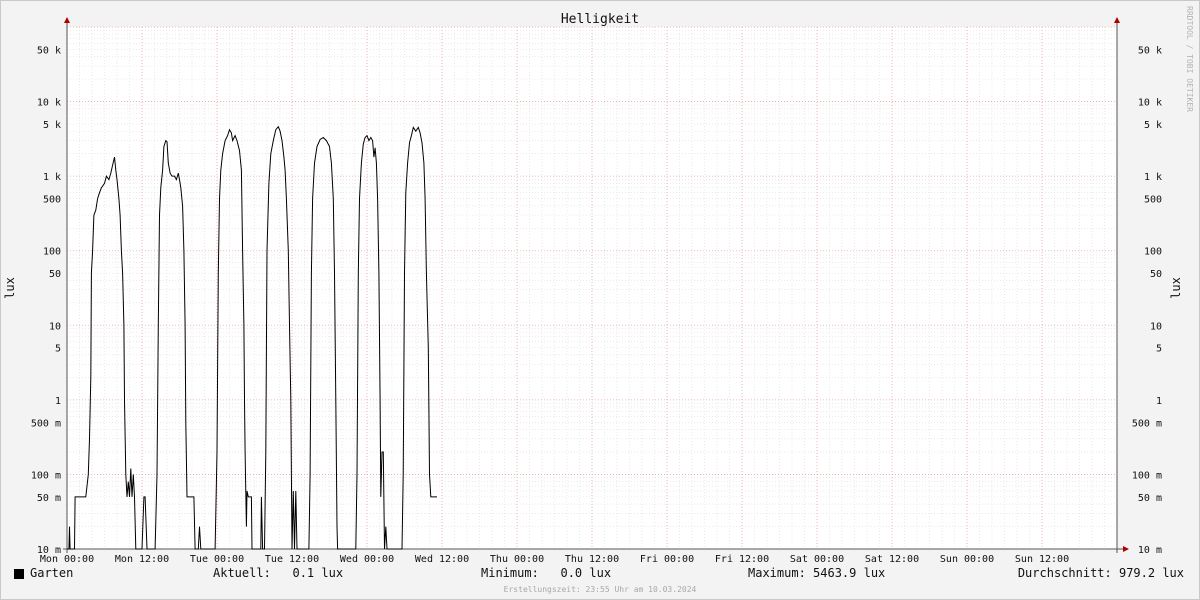  Describe the element at coordinates (278, 573) in the screenshot. I see `legend-current: Aktuell: 0.1 lux` at that location.